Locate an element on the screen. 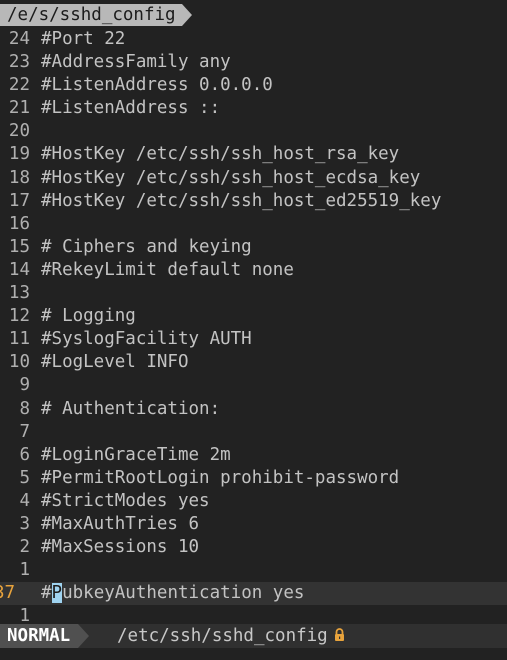 The image size is (507, 660). line-number: 2 is located at coordinates (24, 547).